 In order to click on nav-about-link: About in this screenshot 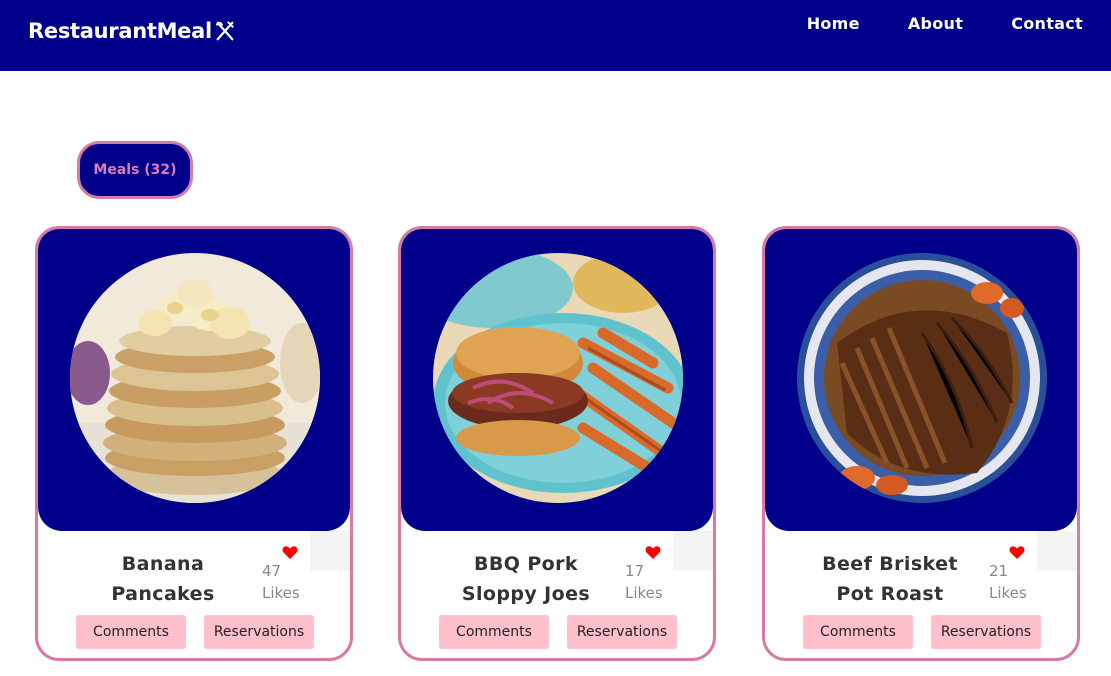, I will do `click(935, 23)`.